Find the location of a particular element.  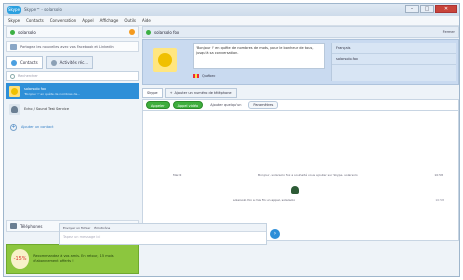

skype-logo: Skype is located at coordinates (14, 10).